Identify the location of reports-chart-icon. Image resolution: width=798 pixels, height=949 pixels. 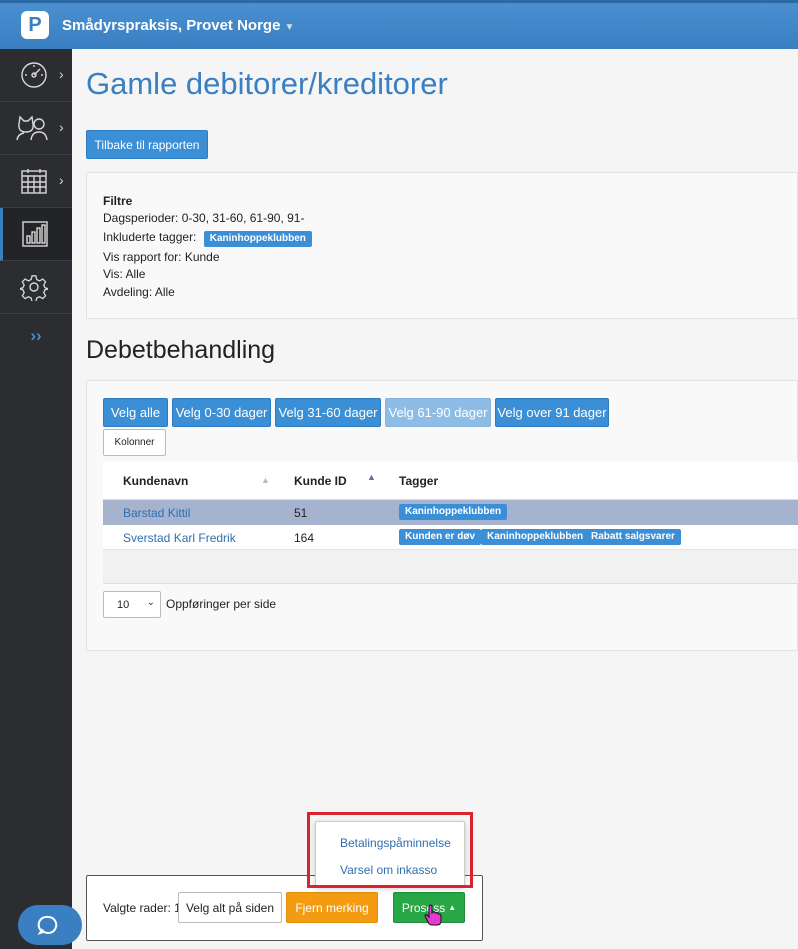
(35, 234).